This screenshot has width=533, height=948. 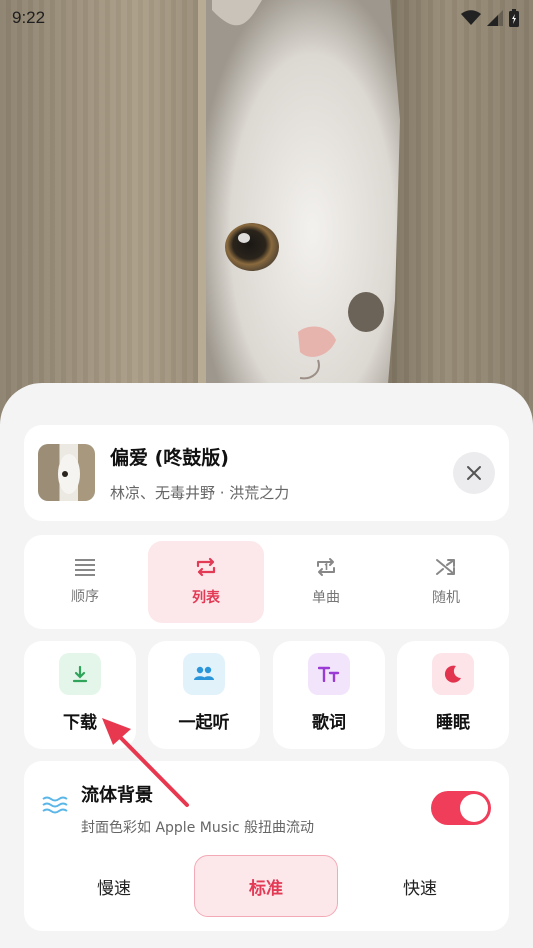 I want to click on play-mode-selector: 顺序 列表 单曲 随机, so click(x=266, y=582).